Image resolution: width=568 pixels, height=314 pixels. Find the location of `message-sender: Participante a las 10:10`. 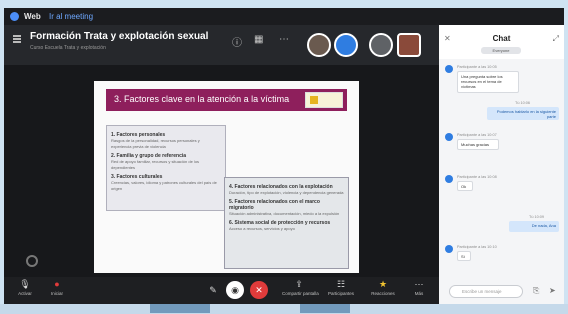

message-sender: Participante a las 10:10 is located at coordinates (477, 247).